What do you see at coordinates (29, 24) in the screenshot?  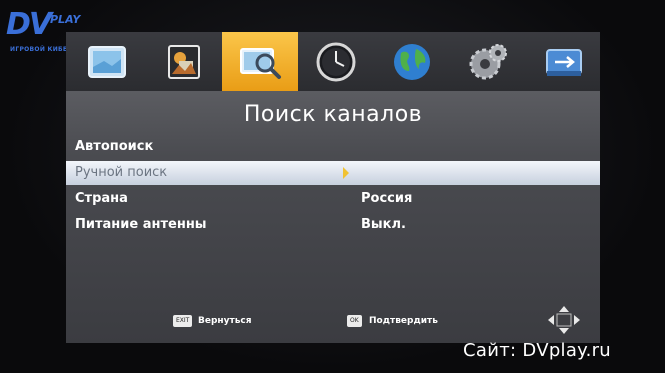 I see `logo-main: DV` at bounding box center [29, 24].